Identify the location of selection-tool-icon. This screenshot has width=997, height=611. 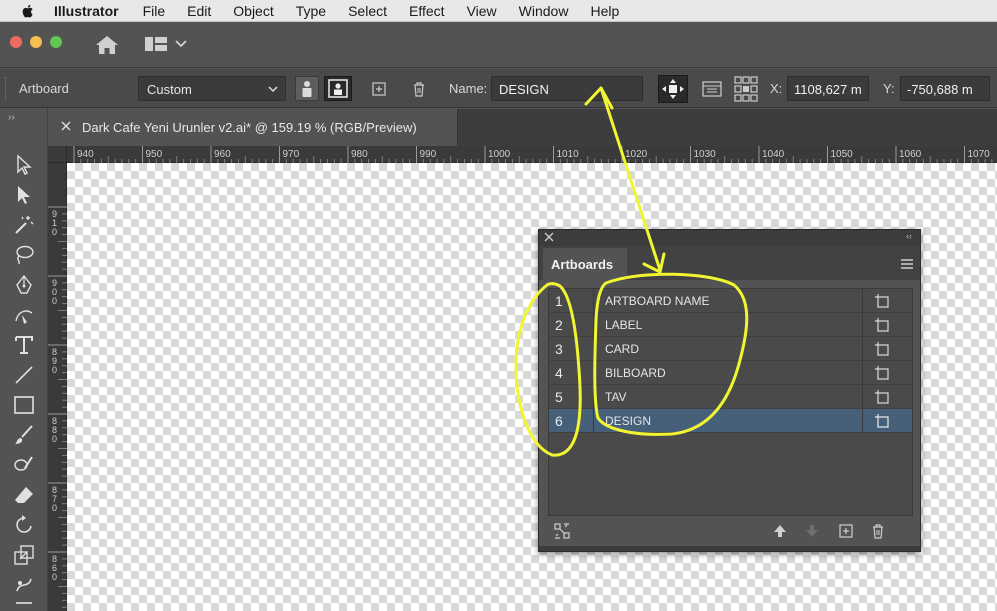
(24, 165).